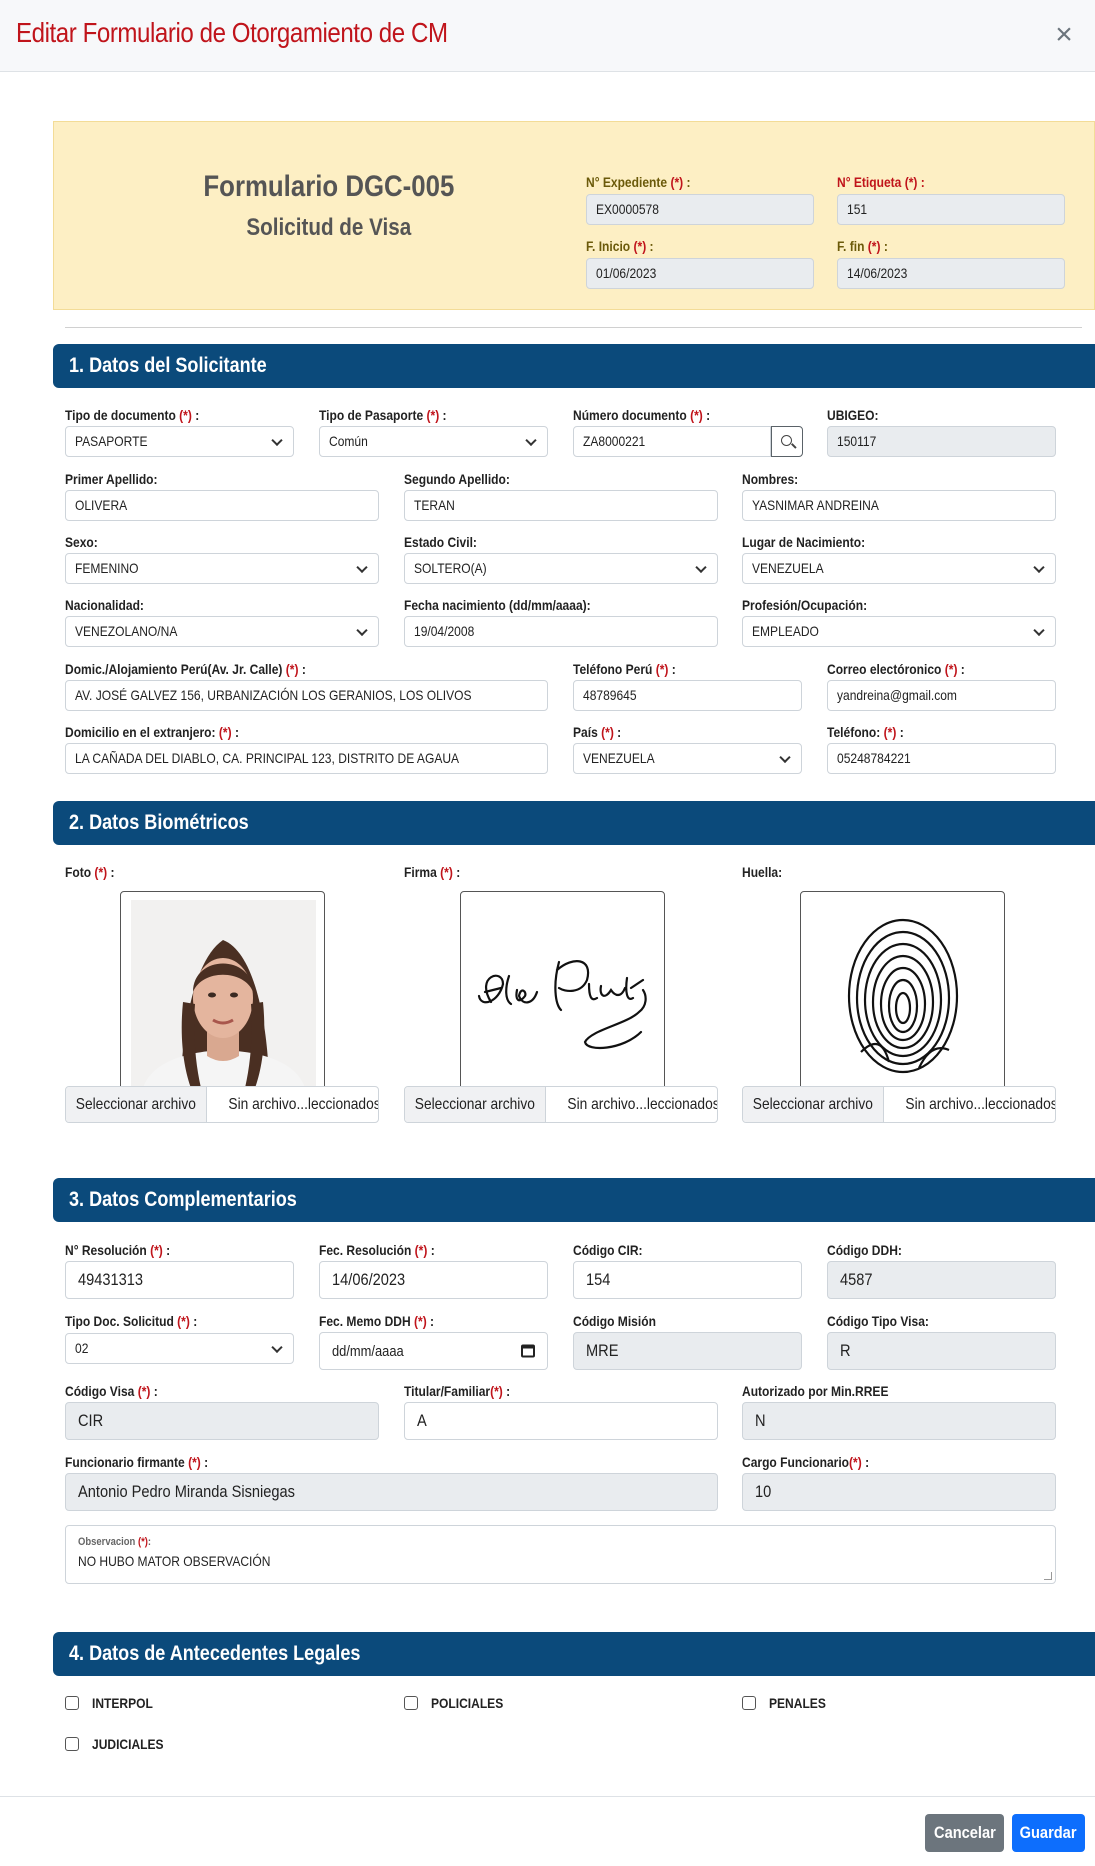 This screenshot has width=1095, height=1866. Describe the element at coordinates (608, 1250) in the screenshot. I see `codigo-cir-label: Código CIR:` at that location.